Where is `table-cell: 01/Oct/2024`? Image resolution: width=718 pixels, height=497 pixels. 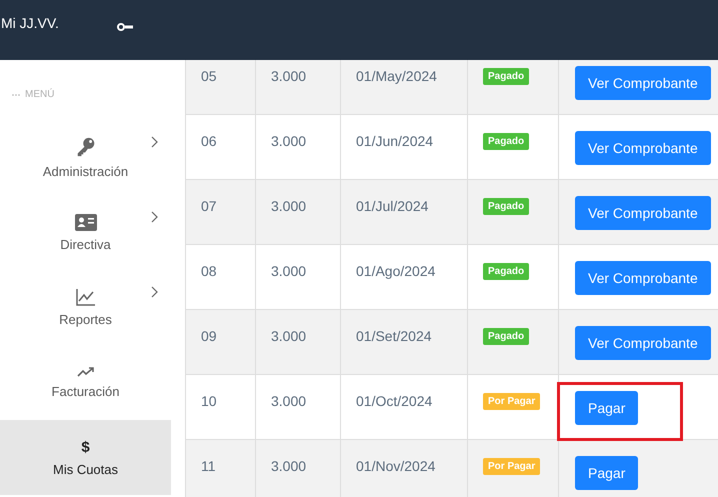
table-cell: 01/Oct/2024 is located at coordinates (404, 407).